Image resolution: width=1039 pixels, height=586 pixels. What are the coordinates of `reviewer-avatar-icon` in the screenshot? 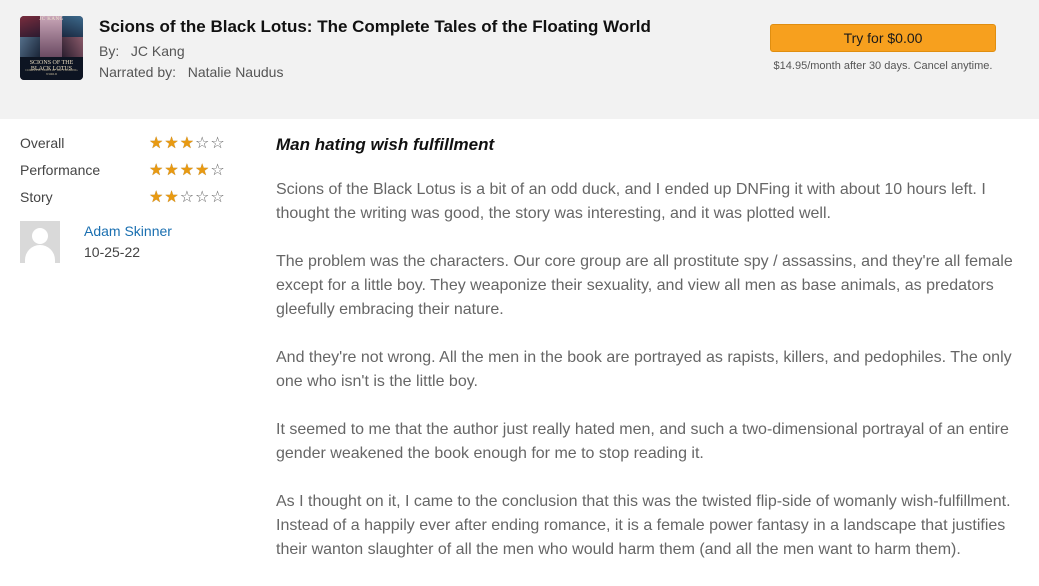 It's located at (40, 242).